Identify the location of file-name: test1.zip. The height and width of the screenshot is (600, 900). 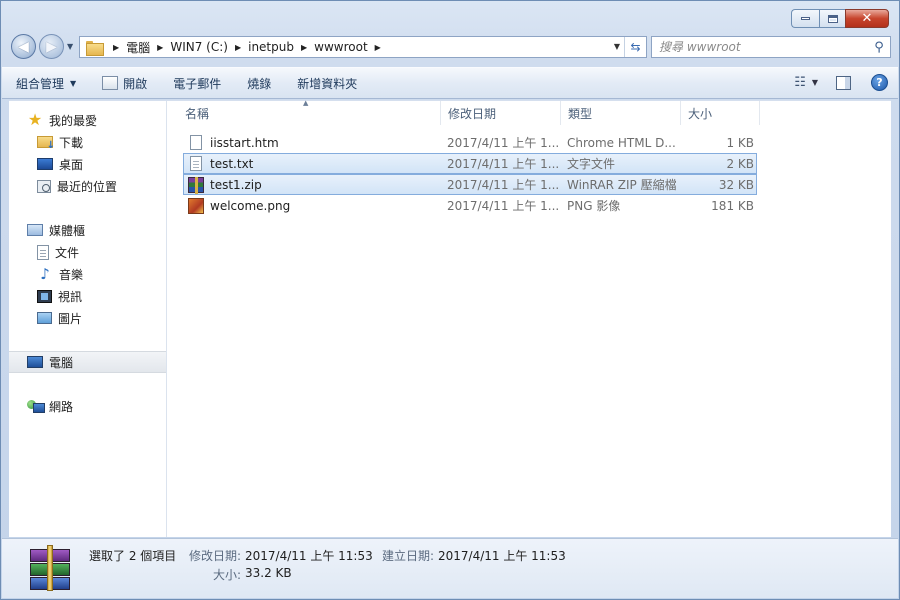
(236, 184).